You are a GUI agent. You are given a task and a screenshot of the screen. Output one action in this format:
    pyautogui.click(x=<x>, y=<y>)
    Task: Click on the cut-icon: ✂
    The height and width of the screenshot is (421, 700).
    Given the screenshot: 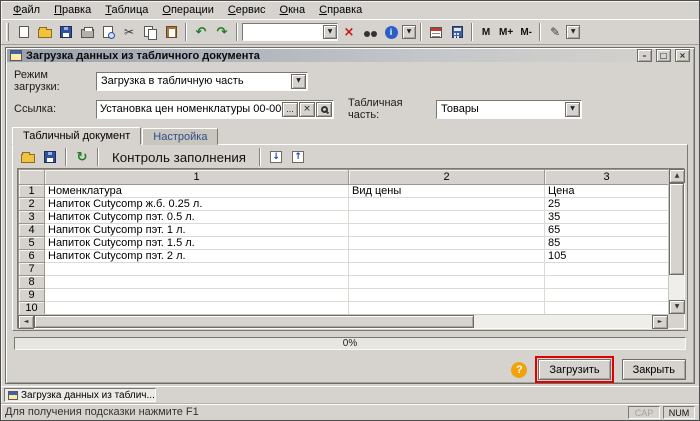 What is the action you would take?
    pyautogui.click(x=129, y=32)
    